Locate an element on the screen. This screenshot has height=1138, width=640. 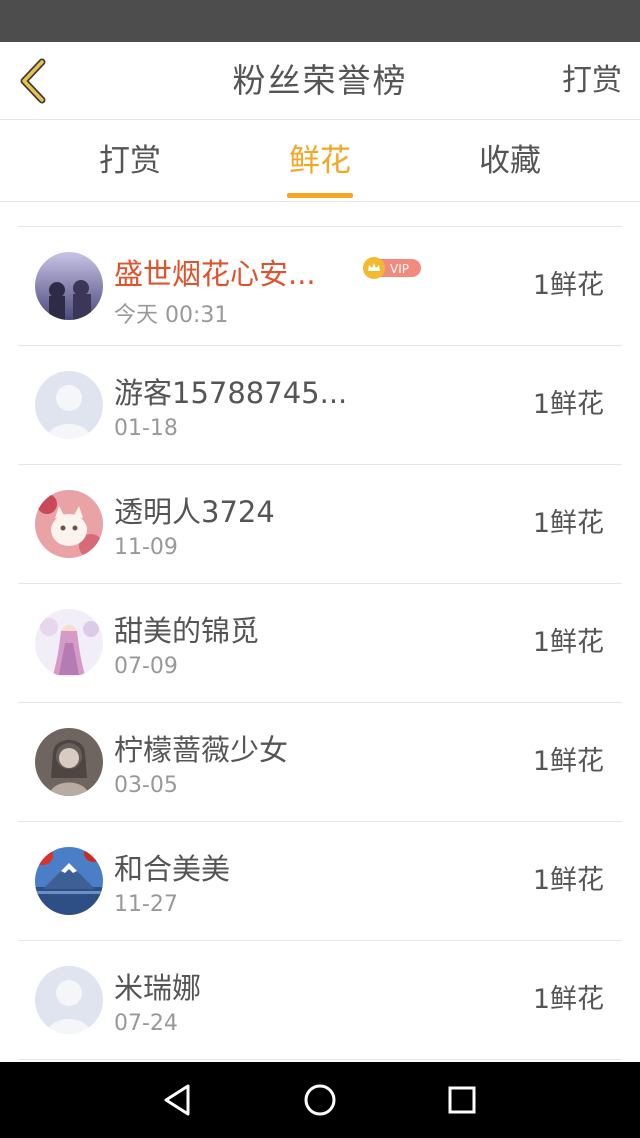
tab-bar: 打赏 鲜花 收藏 is located at coordinates (320, 161).